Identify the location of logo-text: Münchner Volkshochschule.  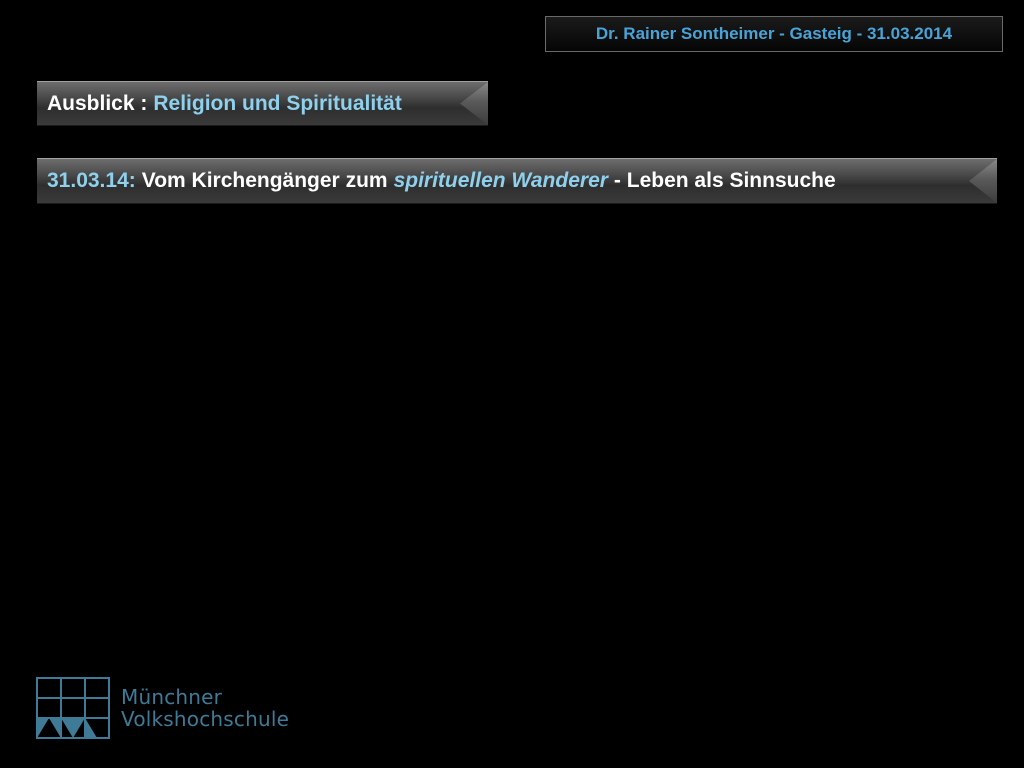
(205, 708).